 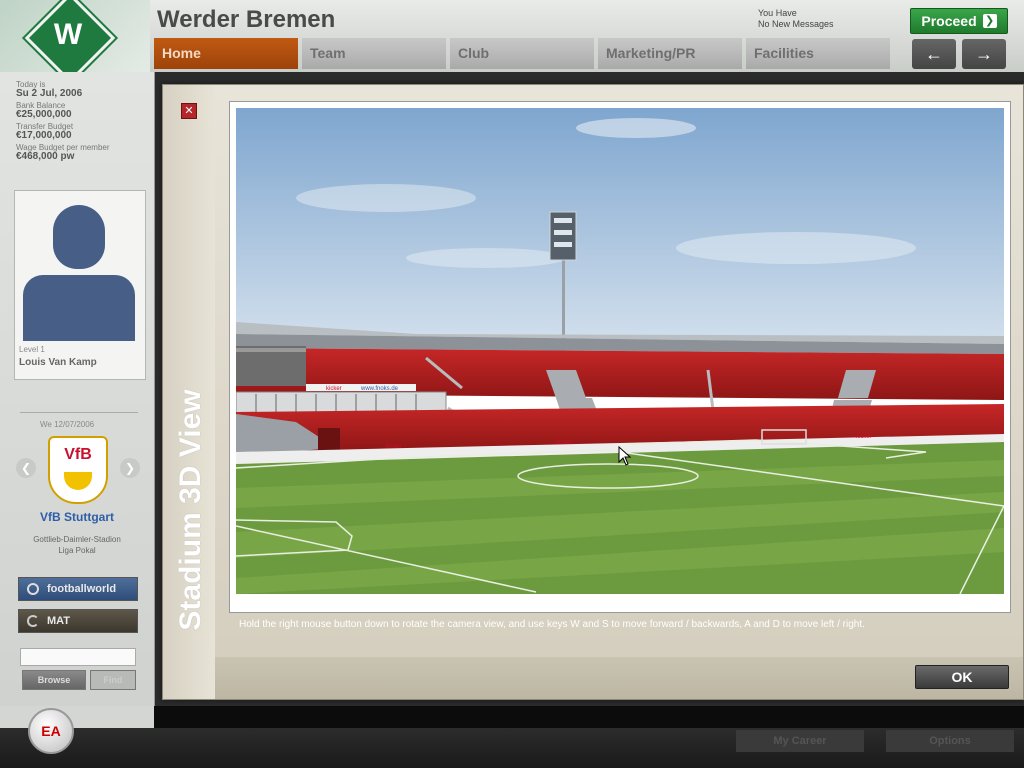 What do you see at coordinates (777, 13) in the screenshot?
I see `messages-line-1: You Have` at bounding box center [777, 13].